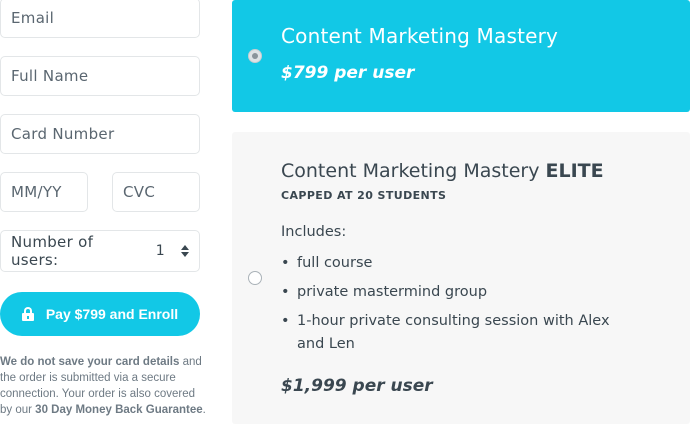  What do you see at coordinates (112, 314) in the screenshot?
I see `pay-button-label: Pay $799 and Enroll` at bounding box center [112, 314].